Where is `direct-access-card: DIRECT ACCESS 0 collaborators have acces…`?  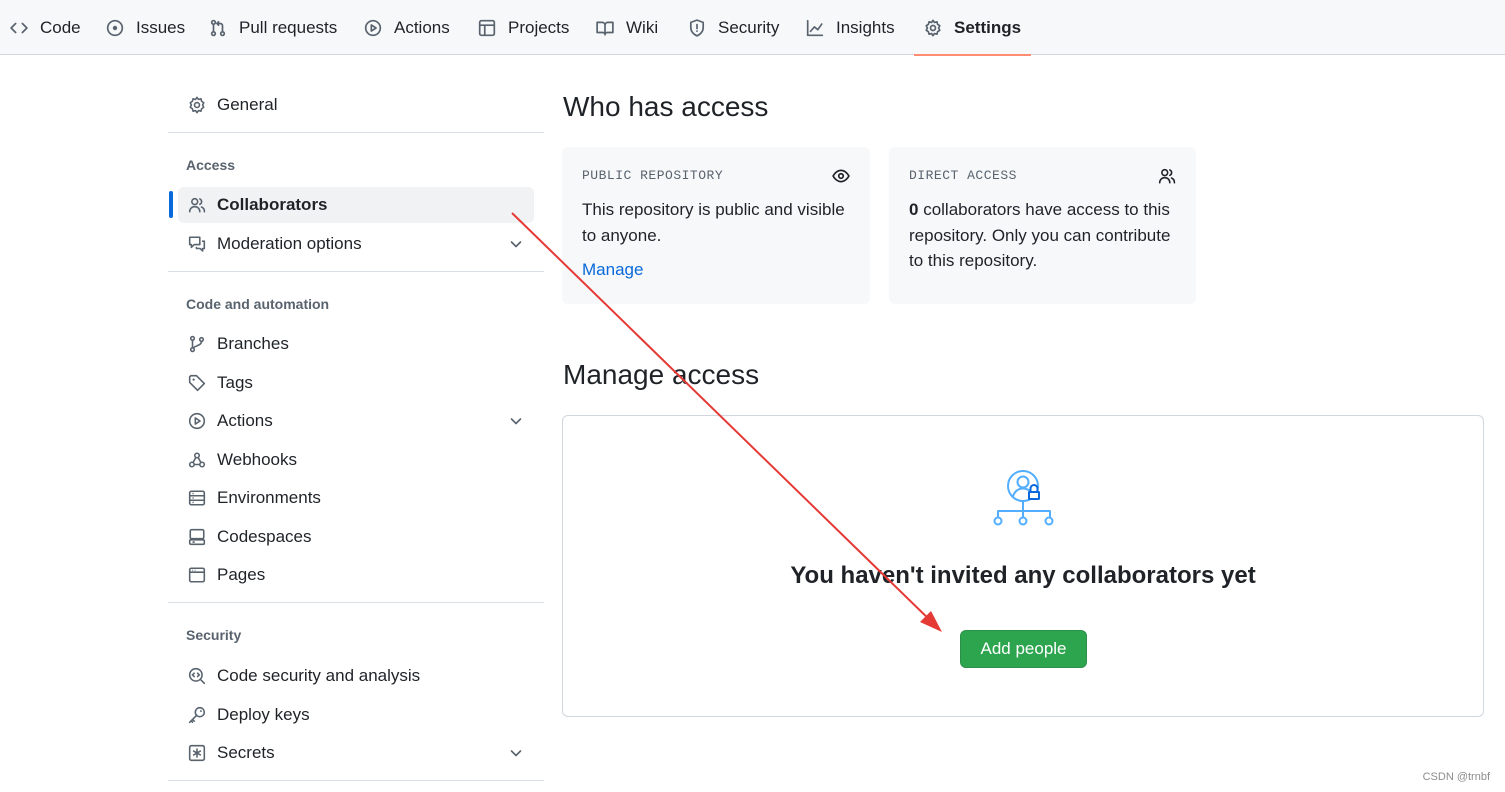
direct-access-card: DIRECT ACCESS 0 collaborators have acces… is located at coordinates (1042, 225).